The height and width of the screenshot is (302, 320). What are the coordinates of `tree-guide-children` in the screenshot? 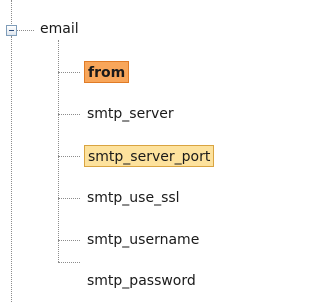 It's located at (58, 151).